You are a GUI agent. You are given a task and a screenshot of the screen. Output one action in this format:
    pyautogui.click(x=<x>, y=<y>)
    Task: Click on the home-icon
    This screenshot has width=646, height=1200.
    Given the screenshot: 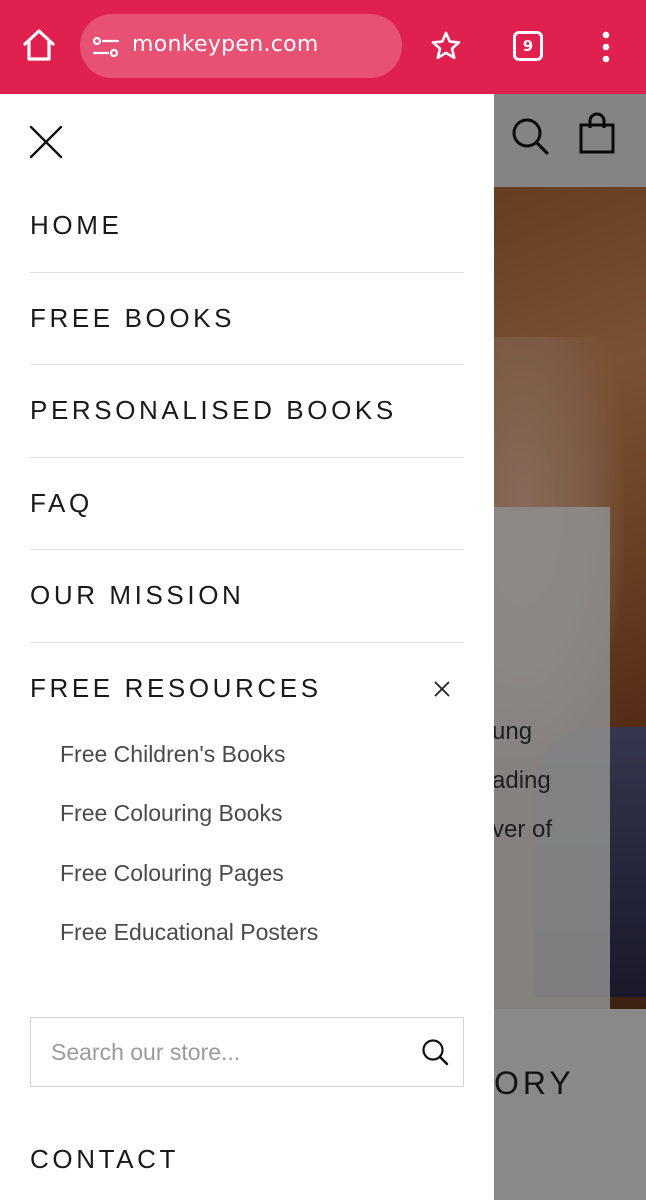 What is the action you would take?
    pyautogui.click(x=39, y=45)
    